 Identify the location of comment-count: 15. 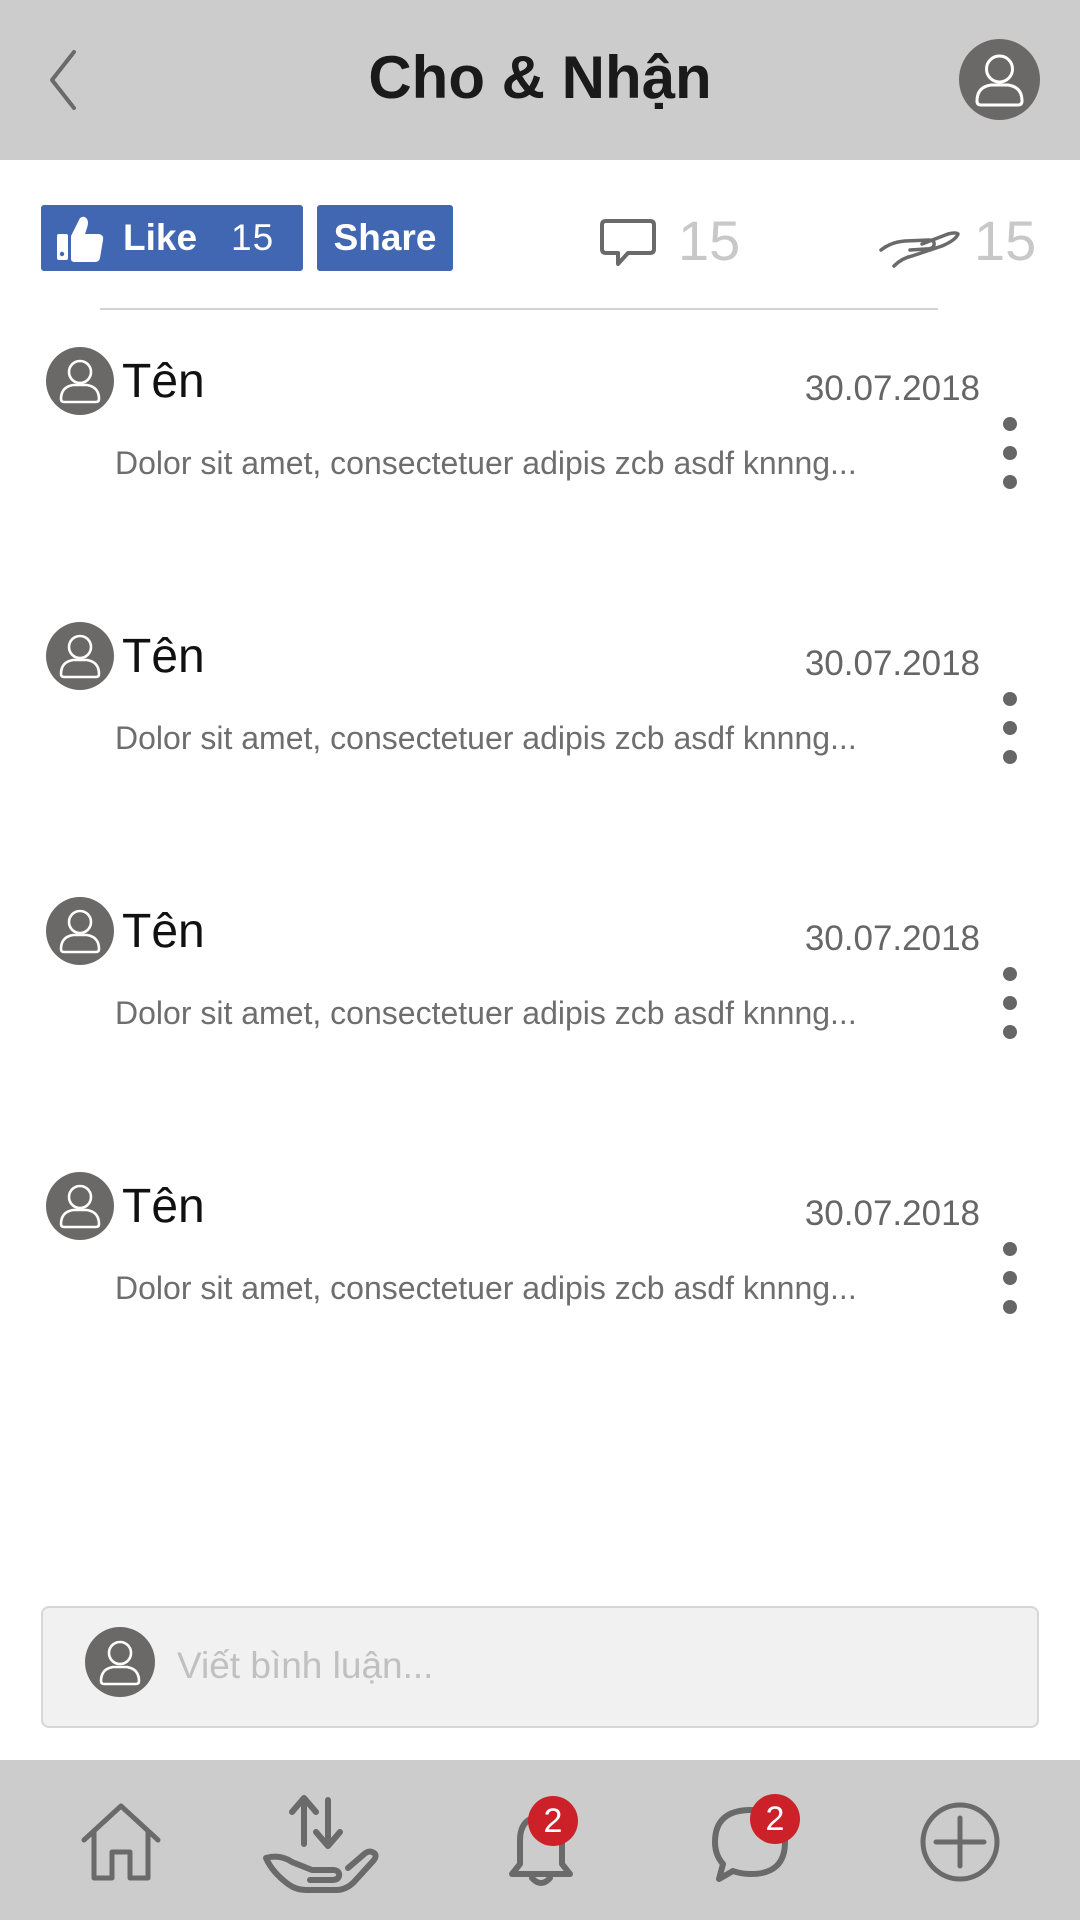
(709, 240).